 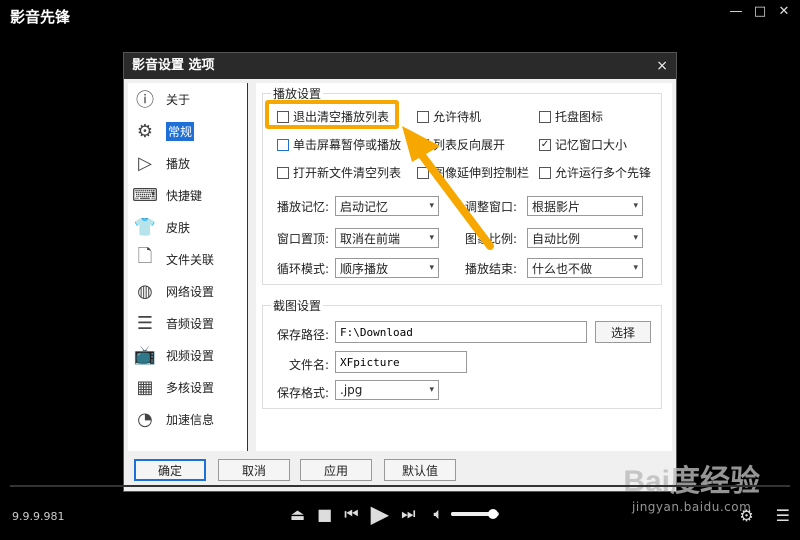 What do you see at coordinates (408, 514) in the screenshot?
I see `next-icon: ⏭` at bounding box center [408, 514].